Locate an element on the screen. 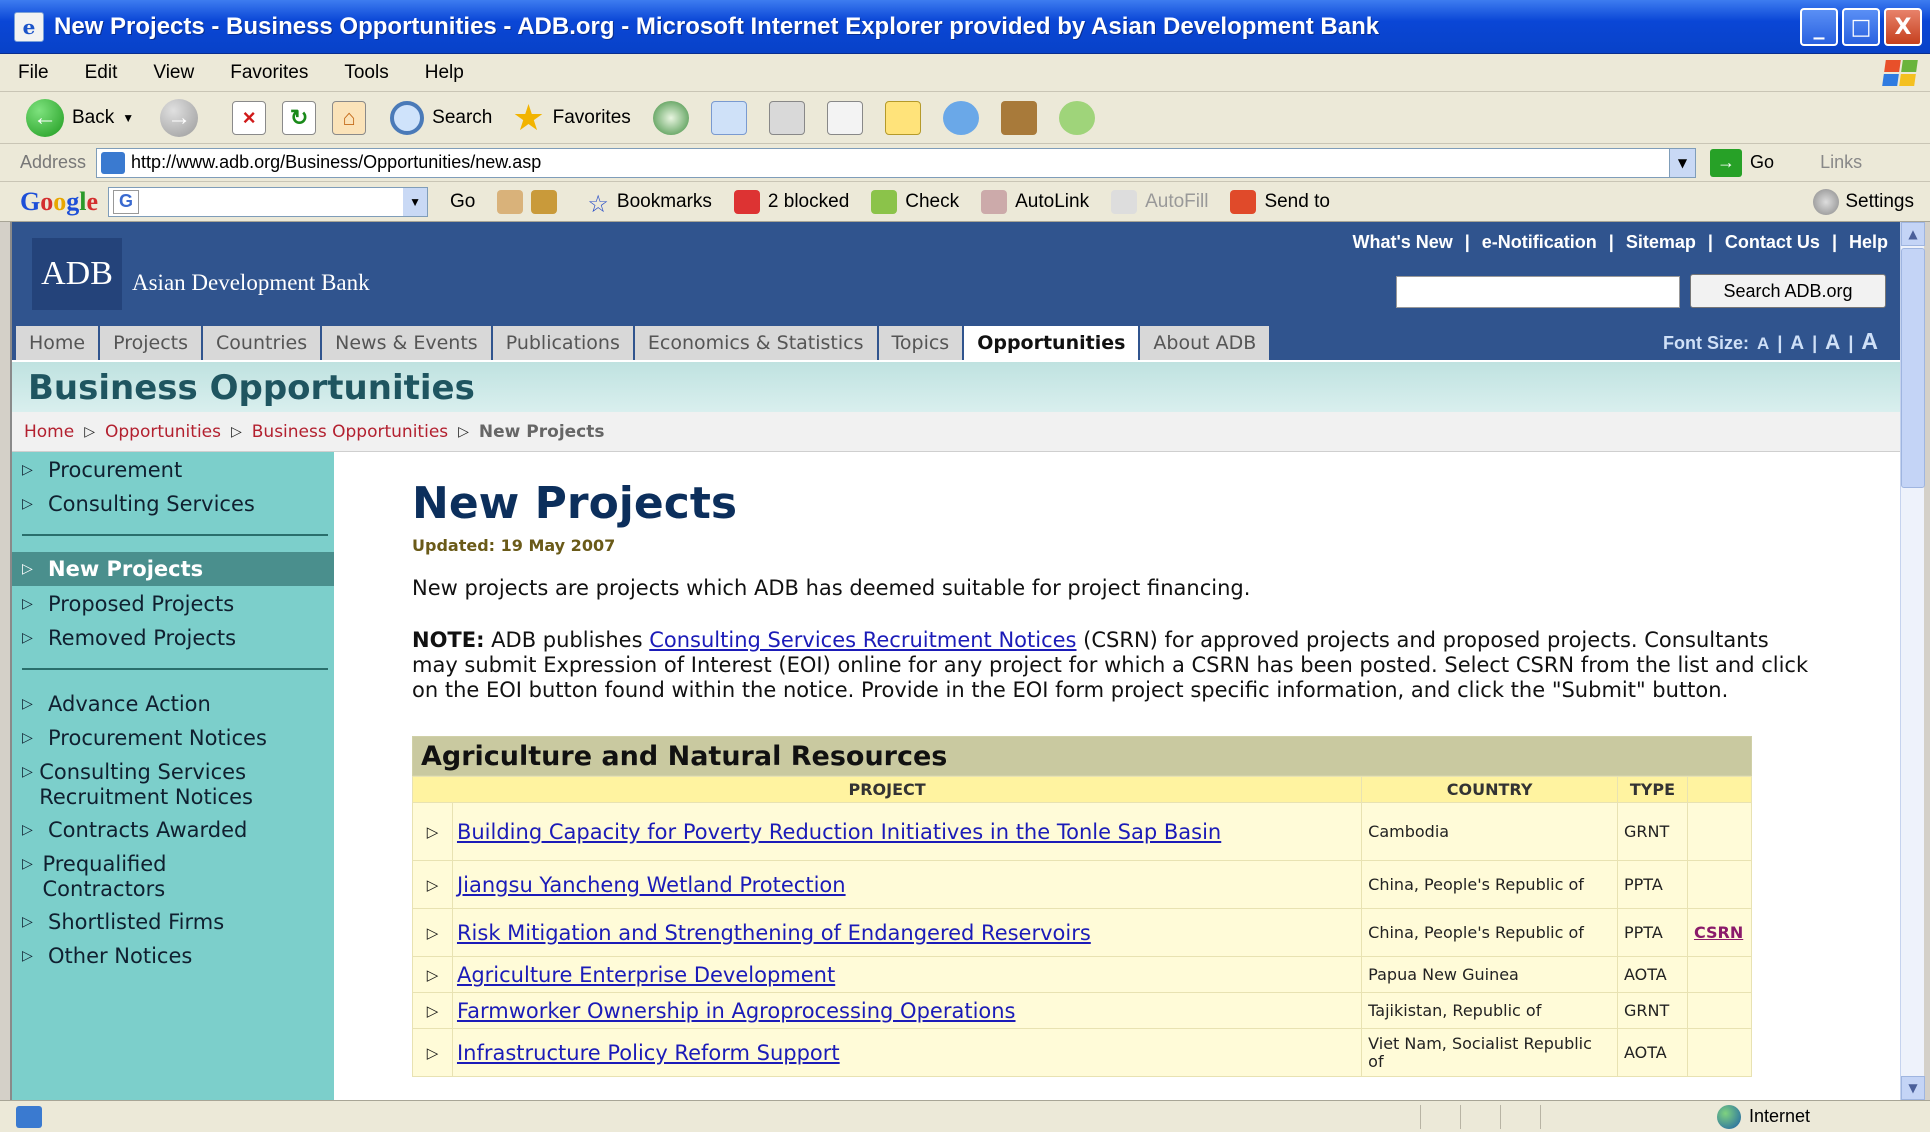  csrn-notices-link: Consulting Services Recruitment Notices is located at coordinates (862, 640).